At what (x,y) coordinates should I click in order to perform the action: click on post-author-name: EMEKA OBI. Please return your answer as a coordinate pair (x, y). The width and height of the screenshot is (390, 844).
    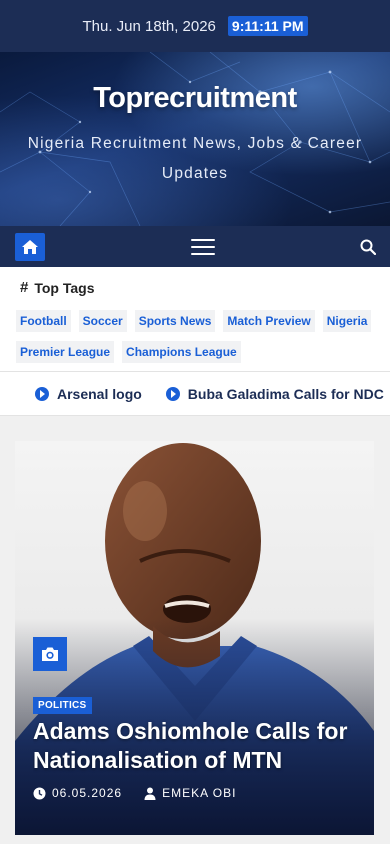
    Looking at the image, I should click on (199, 793).